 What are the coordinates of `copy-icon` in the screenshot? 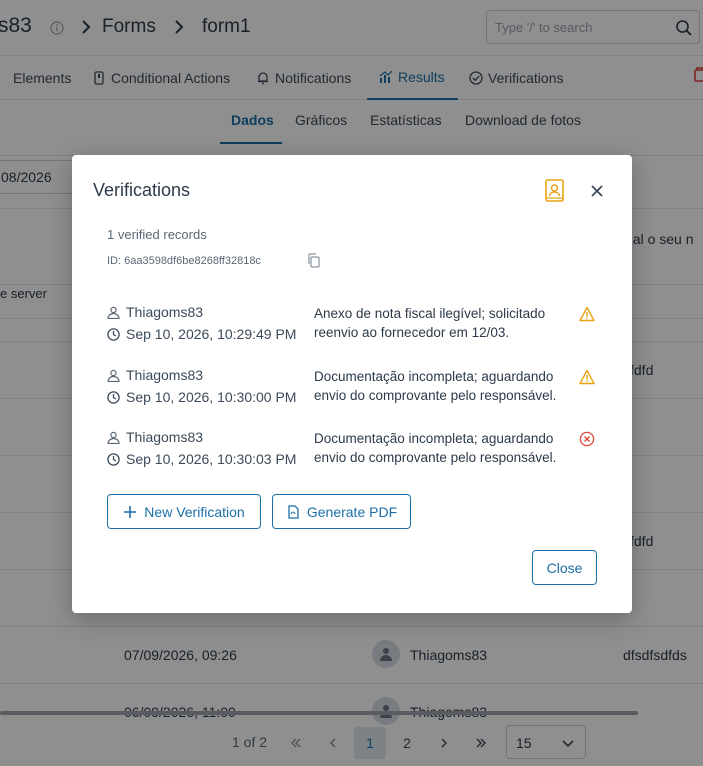 It's located at (314, 260).